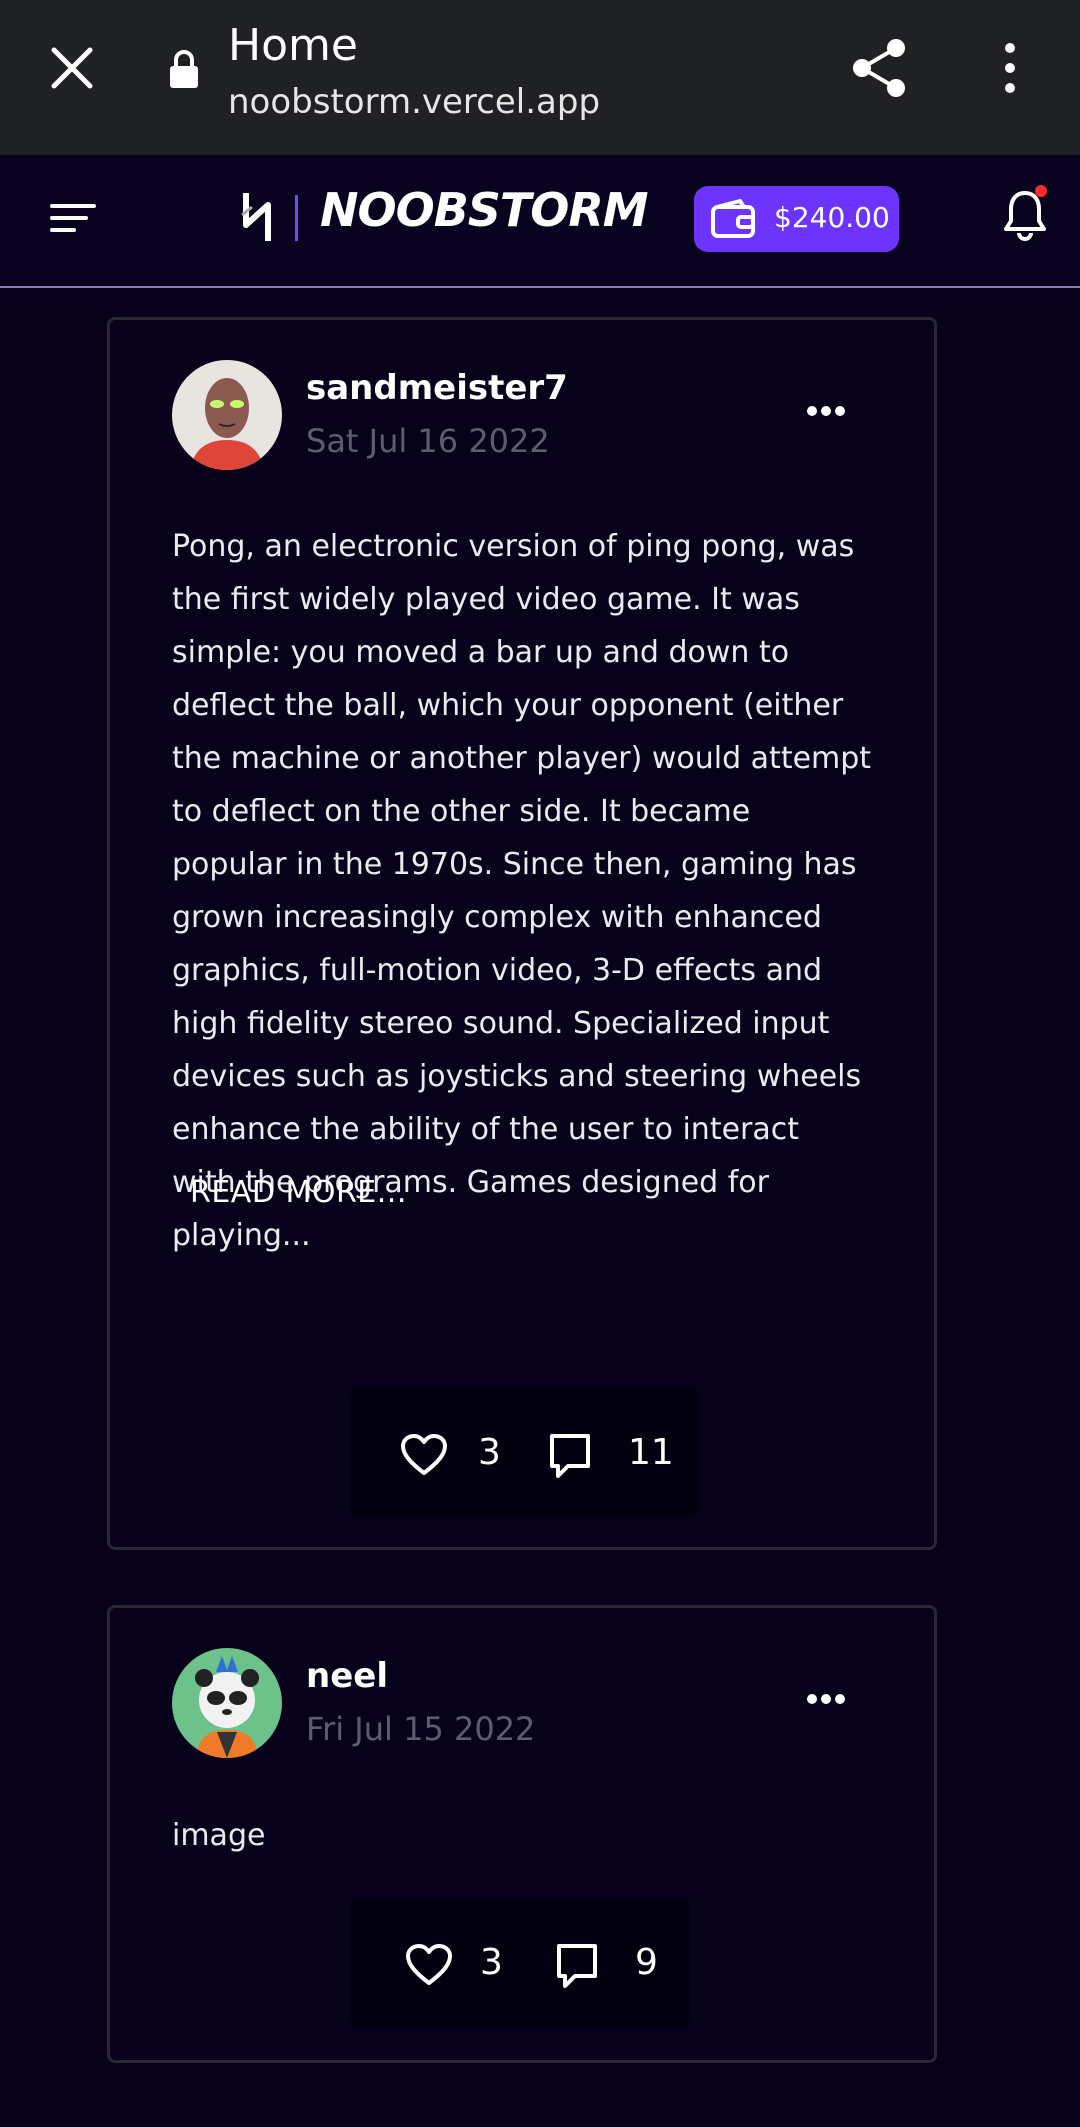  I want to click on browser-menu-icon, so click(1010, 68).